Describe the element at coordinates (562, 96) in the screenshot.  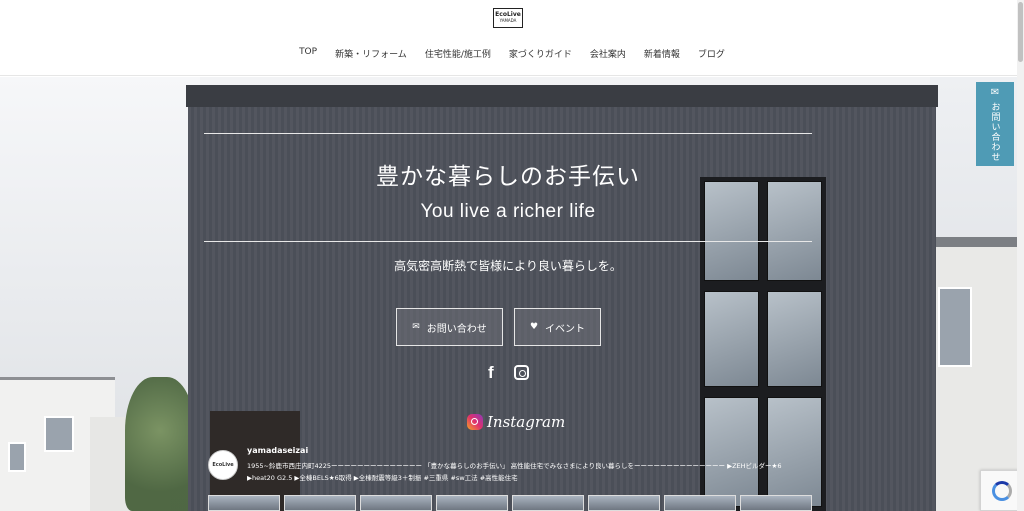
I see `building-roof` at that location.